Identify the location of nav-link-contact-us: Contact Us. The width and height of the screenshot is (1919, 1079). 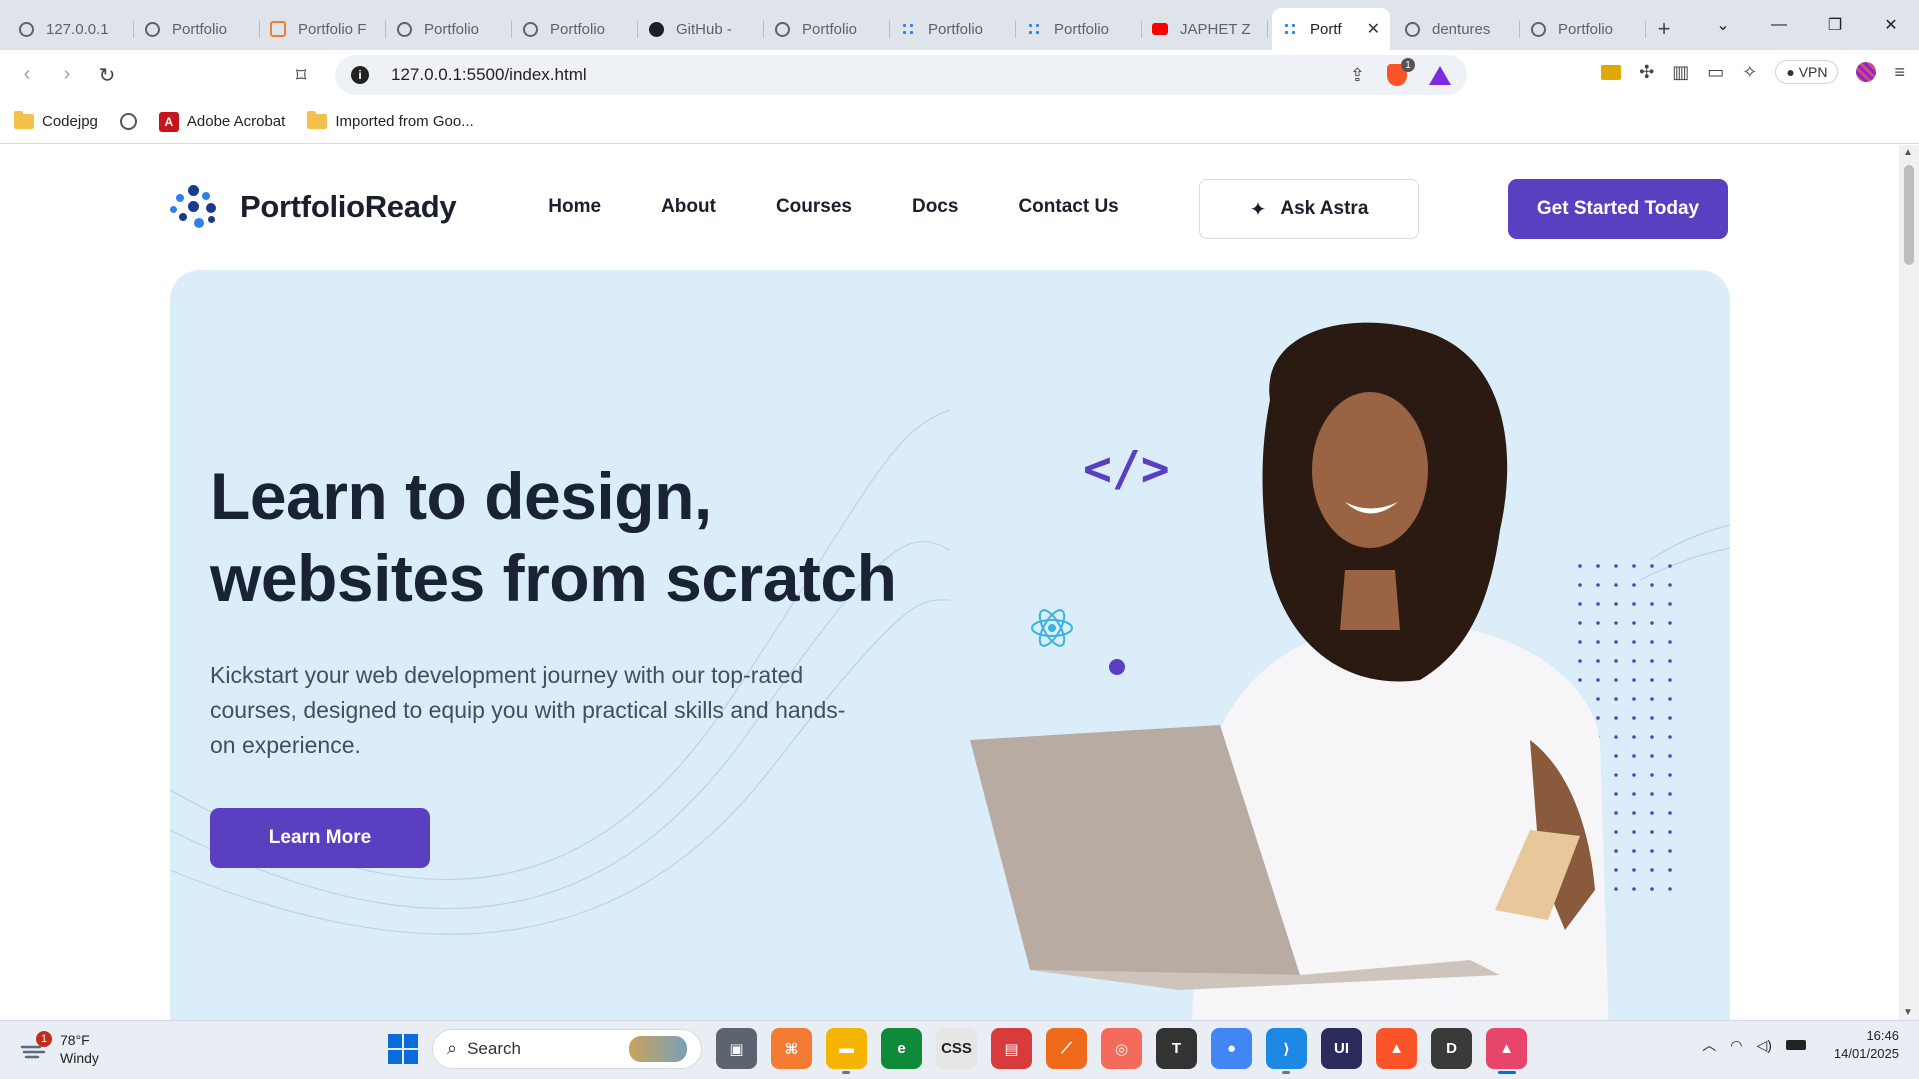
(1068, 207).